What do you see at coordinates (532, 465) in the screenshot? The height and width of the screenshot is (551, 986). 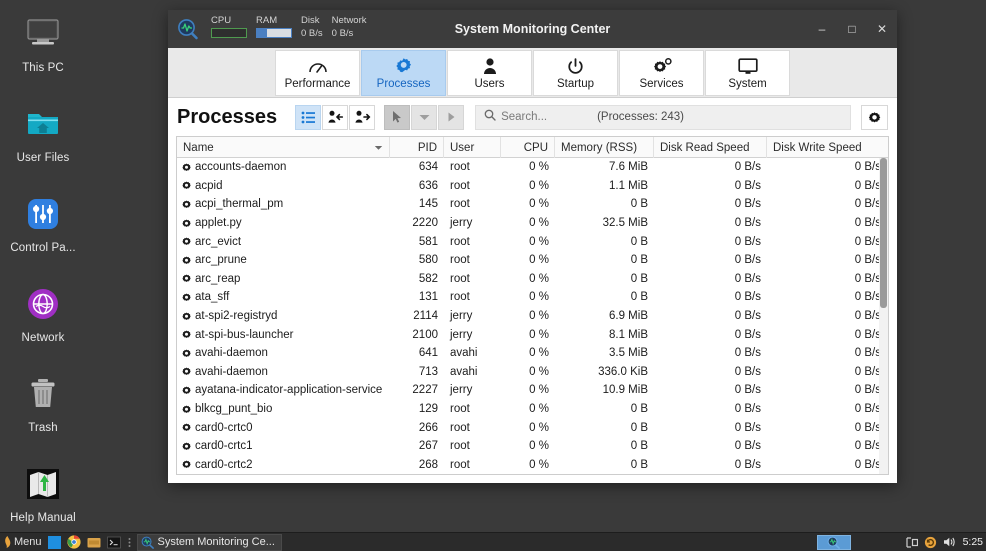 I see `table-row: card0-crtc2 268 root 0 % 0 B 0 B/s 0 B/s` at bounding box center [532, 465].